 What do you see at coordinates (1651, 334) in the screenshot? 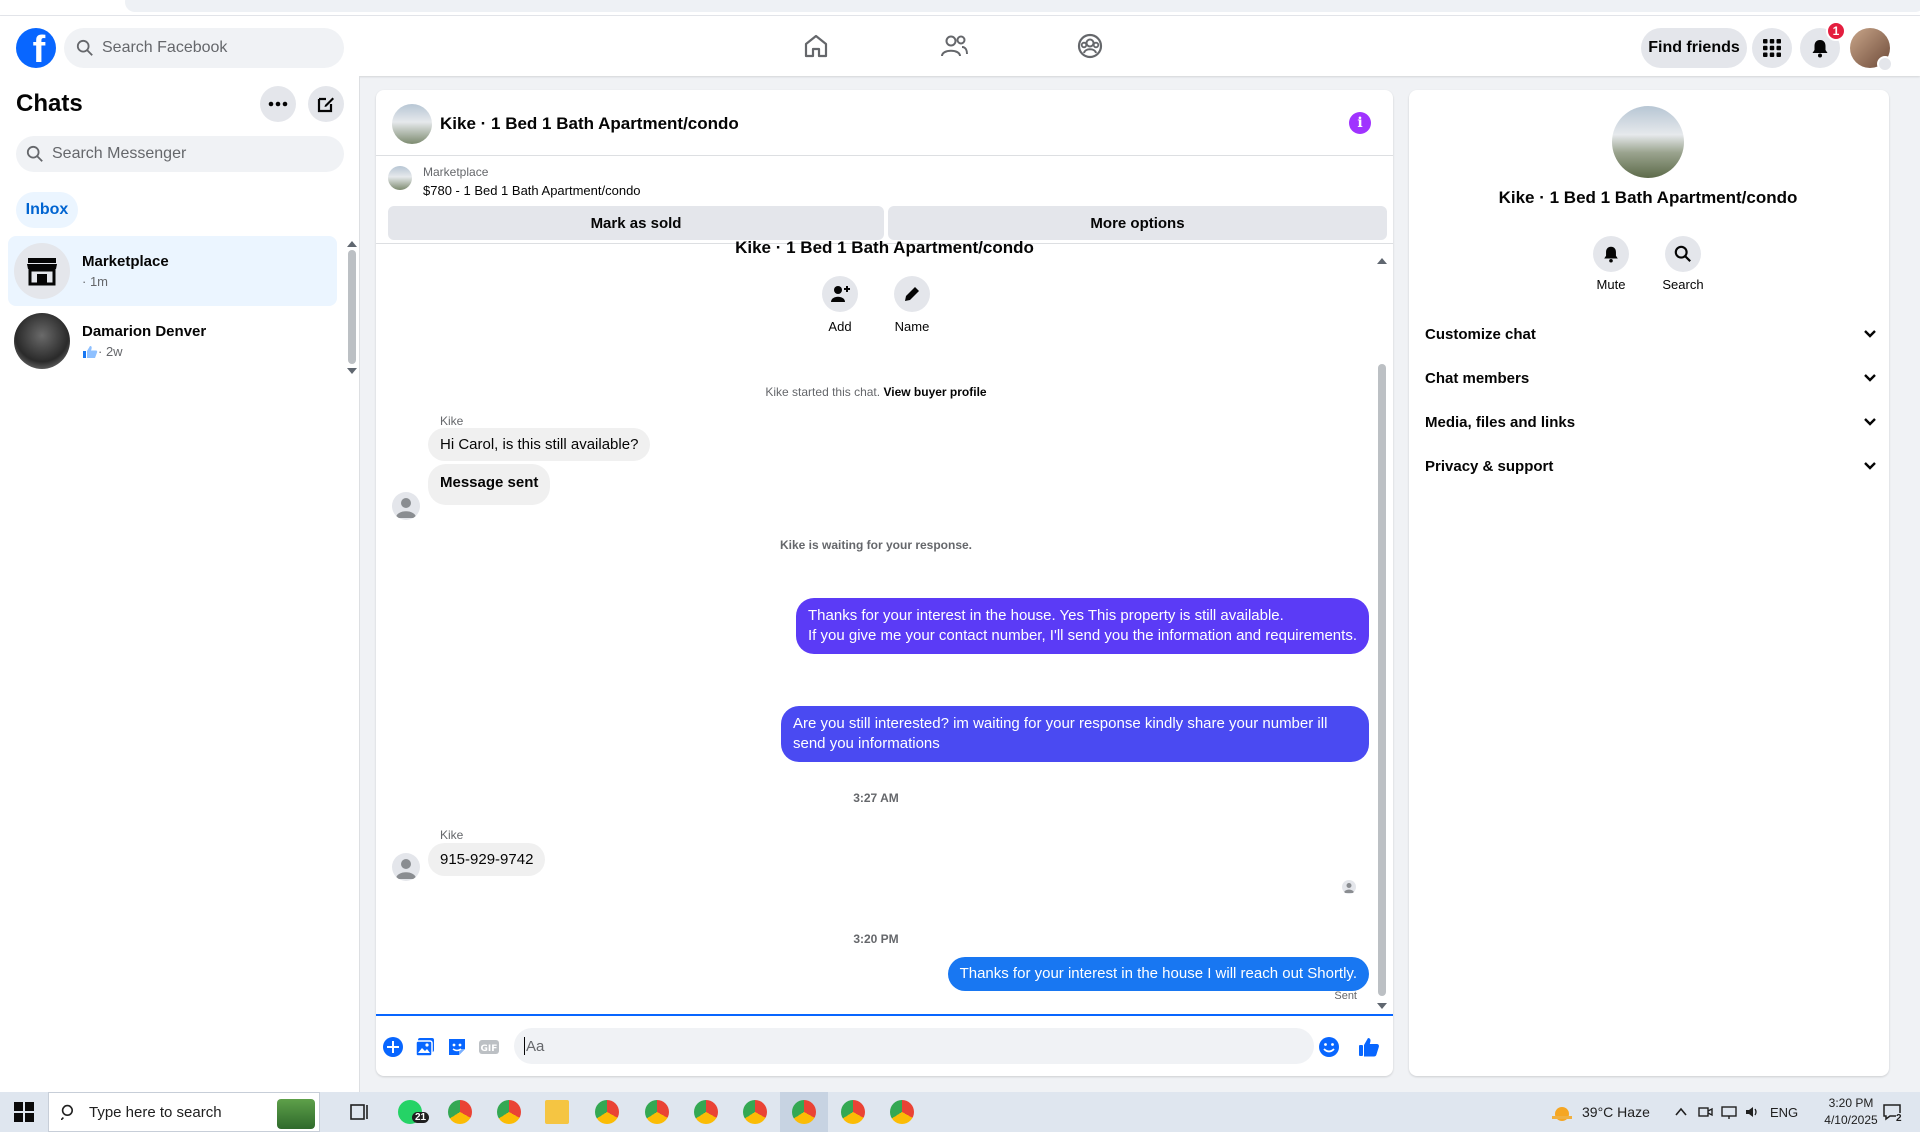
I see `customize-chat-section: Customize chat` at bounding box center [1651, 334].